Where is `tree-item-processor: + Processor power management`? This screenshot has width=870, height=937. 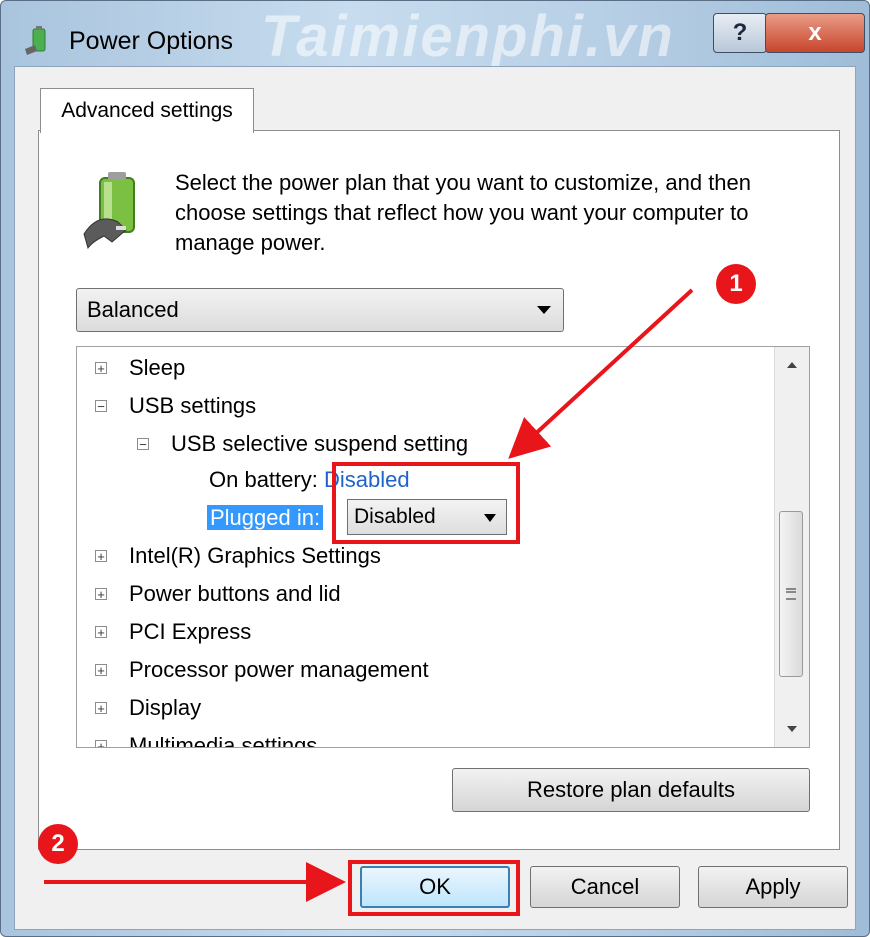
tree-item-processor: + Processor power management is located at coordinates (262, 670).